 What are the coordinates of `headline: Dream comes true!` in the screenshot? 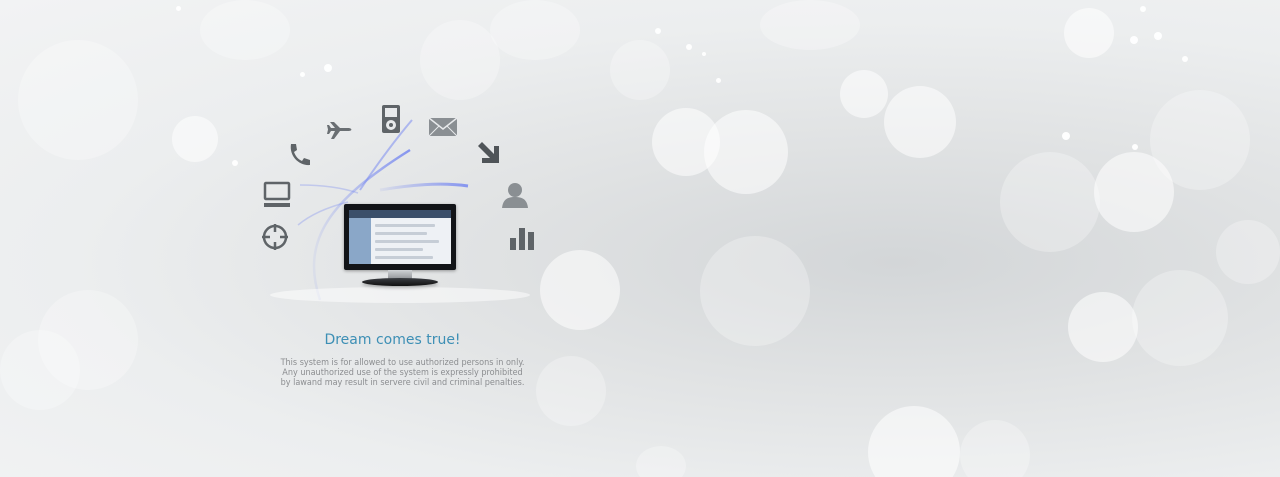 It's located at (392, 340).